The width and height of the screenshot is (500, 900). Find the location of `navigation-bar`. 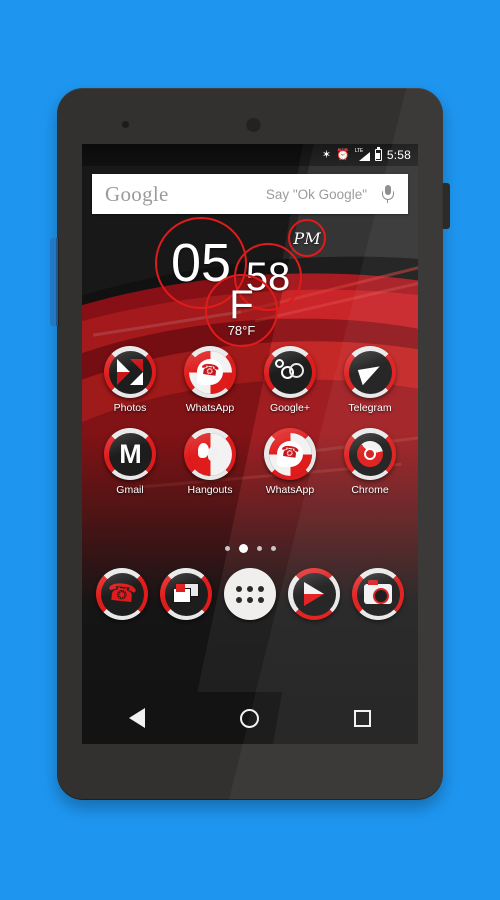

navigation-bar is located at coordinates (250, 718).